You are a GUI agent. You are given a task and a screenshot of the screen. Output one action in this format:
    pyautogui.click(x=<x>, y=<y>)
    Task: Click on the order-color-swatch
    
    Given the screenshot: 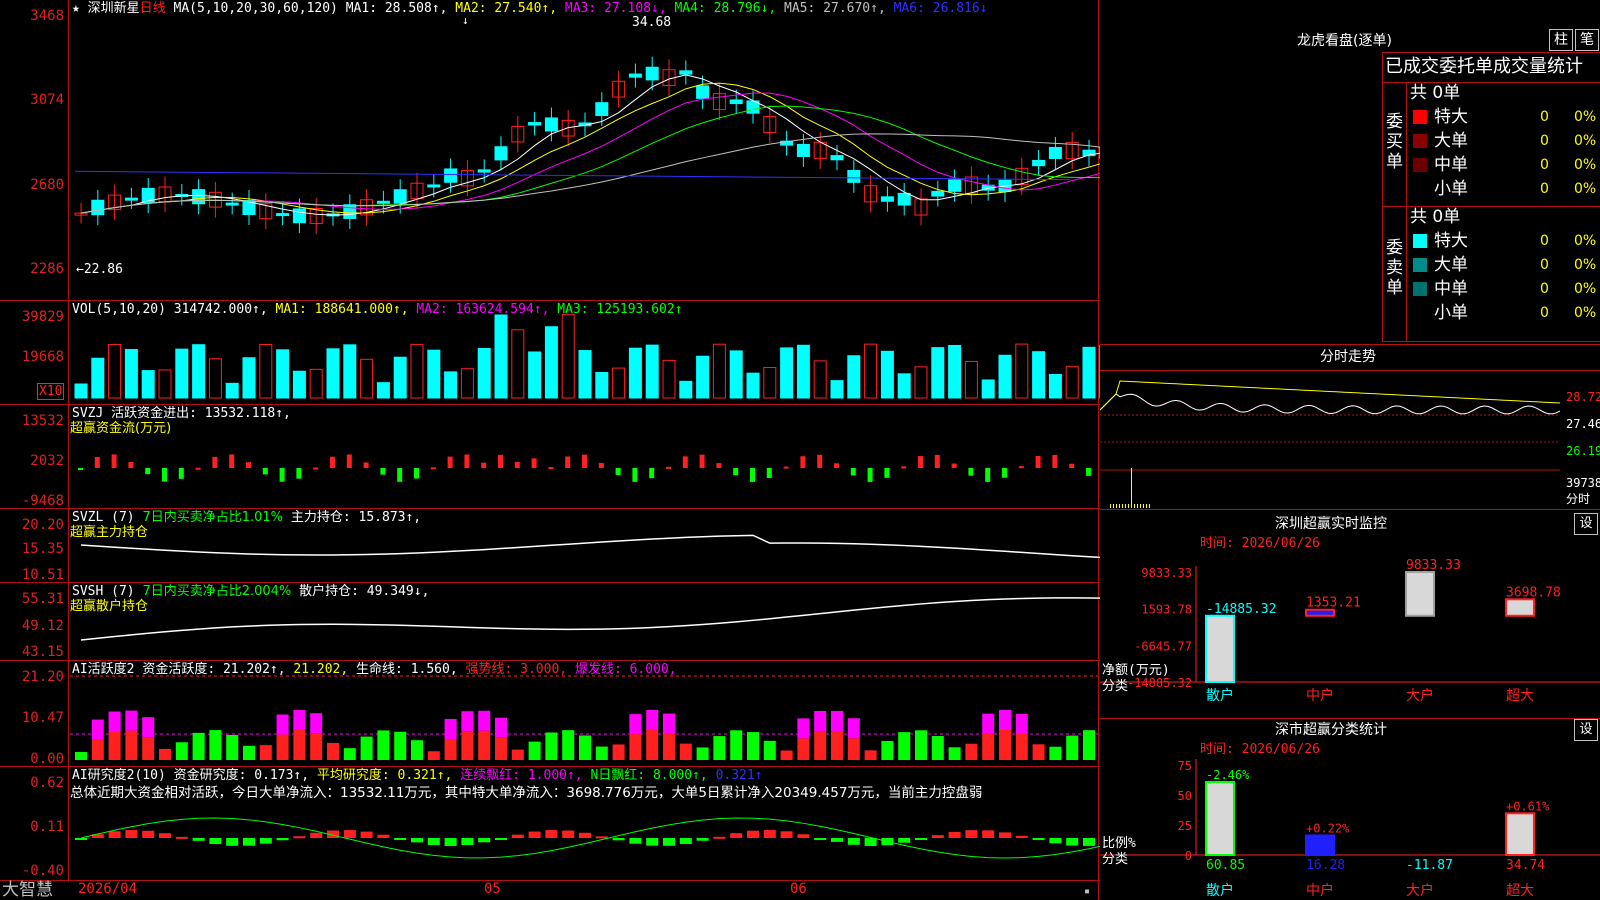 What is the action you would take?
    pyautogui.click(x=1420, y=289)
    